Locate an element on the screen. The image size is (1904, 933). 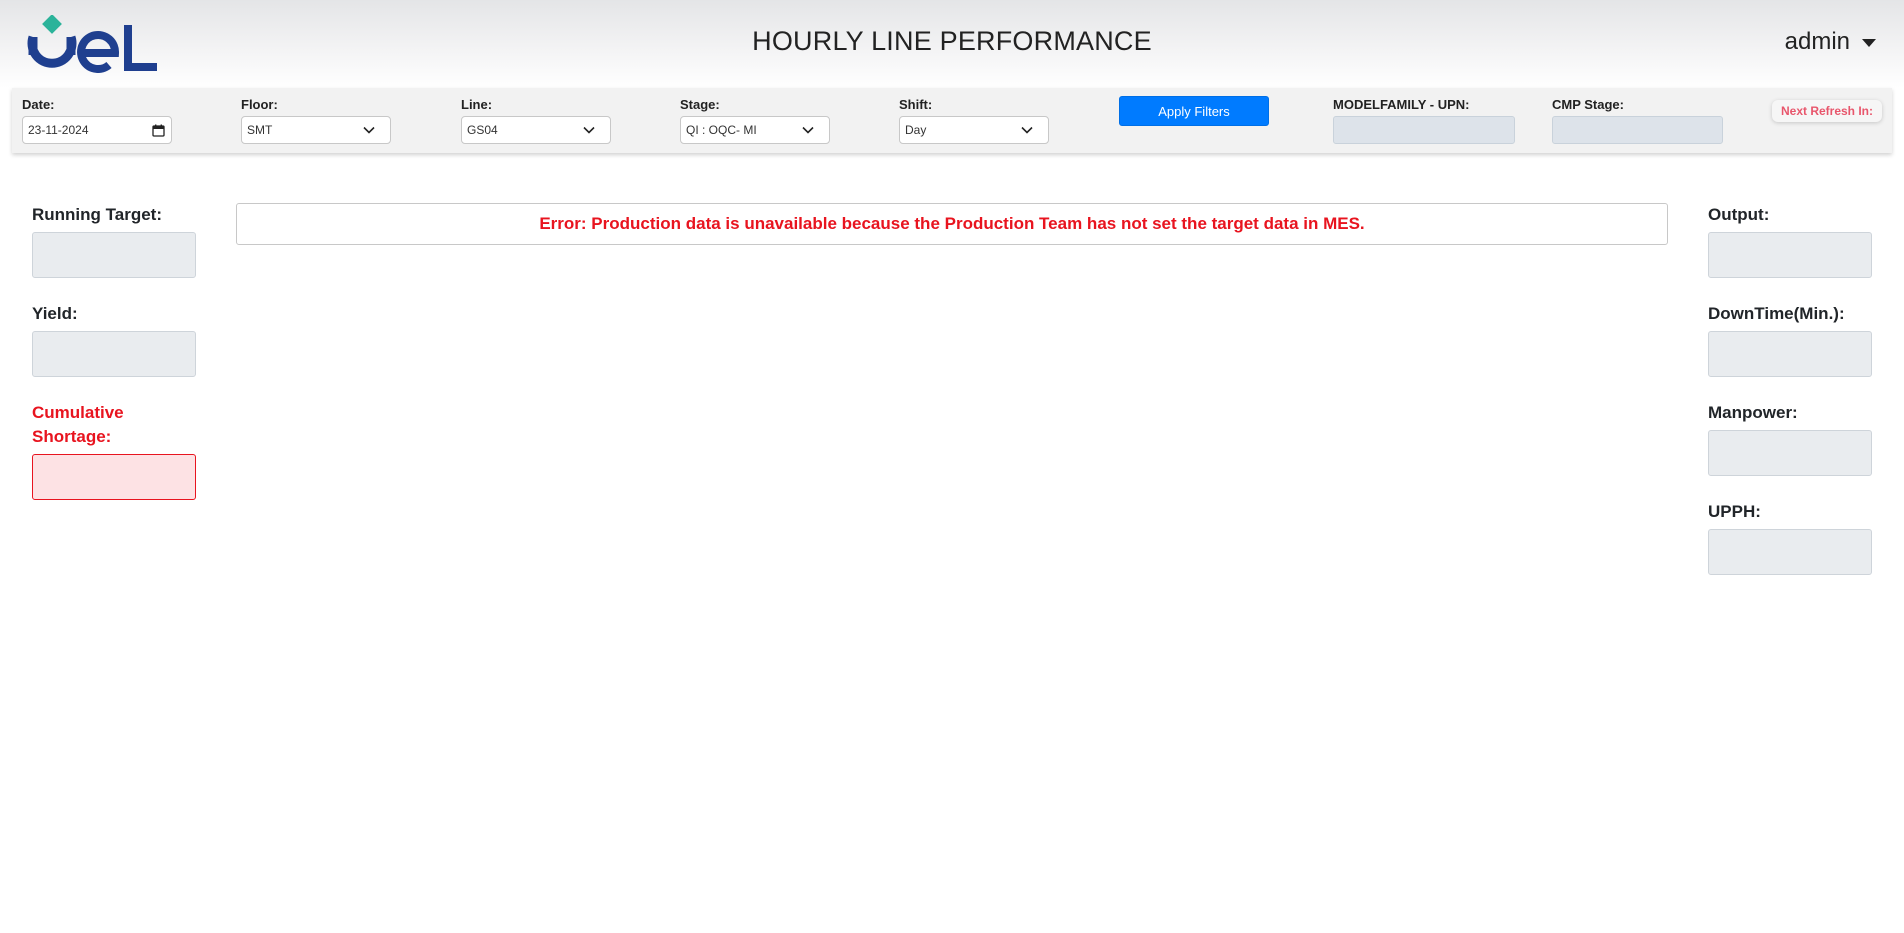
upph-label: UPPH: is located at coordinates (1734, 511).